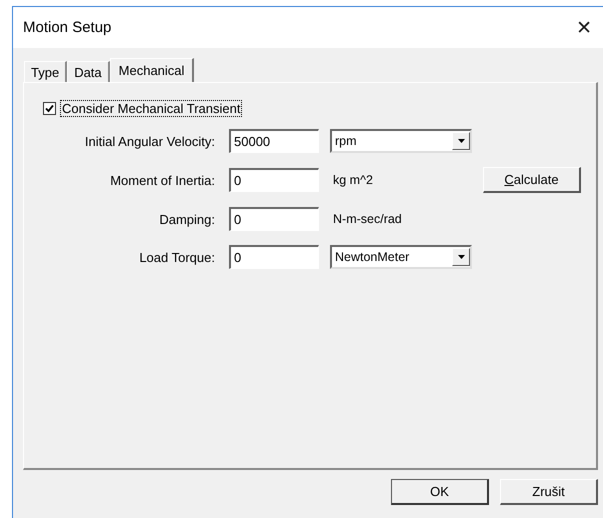  Describe the element at coordinates (532, 180) in the screenshot. I see `calculate-button: Calculate` at that location.